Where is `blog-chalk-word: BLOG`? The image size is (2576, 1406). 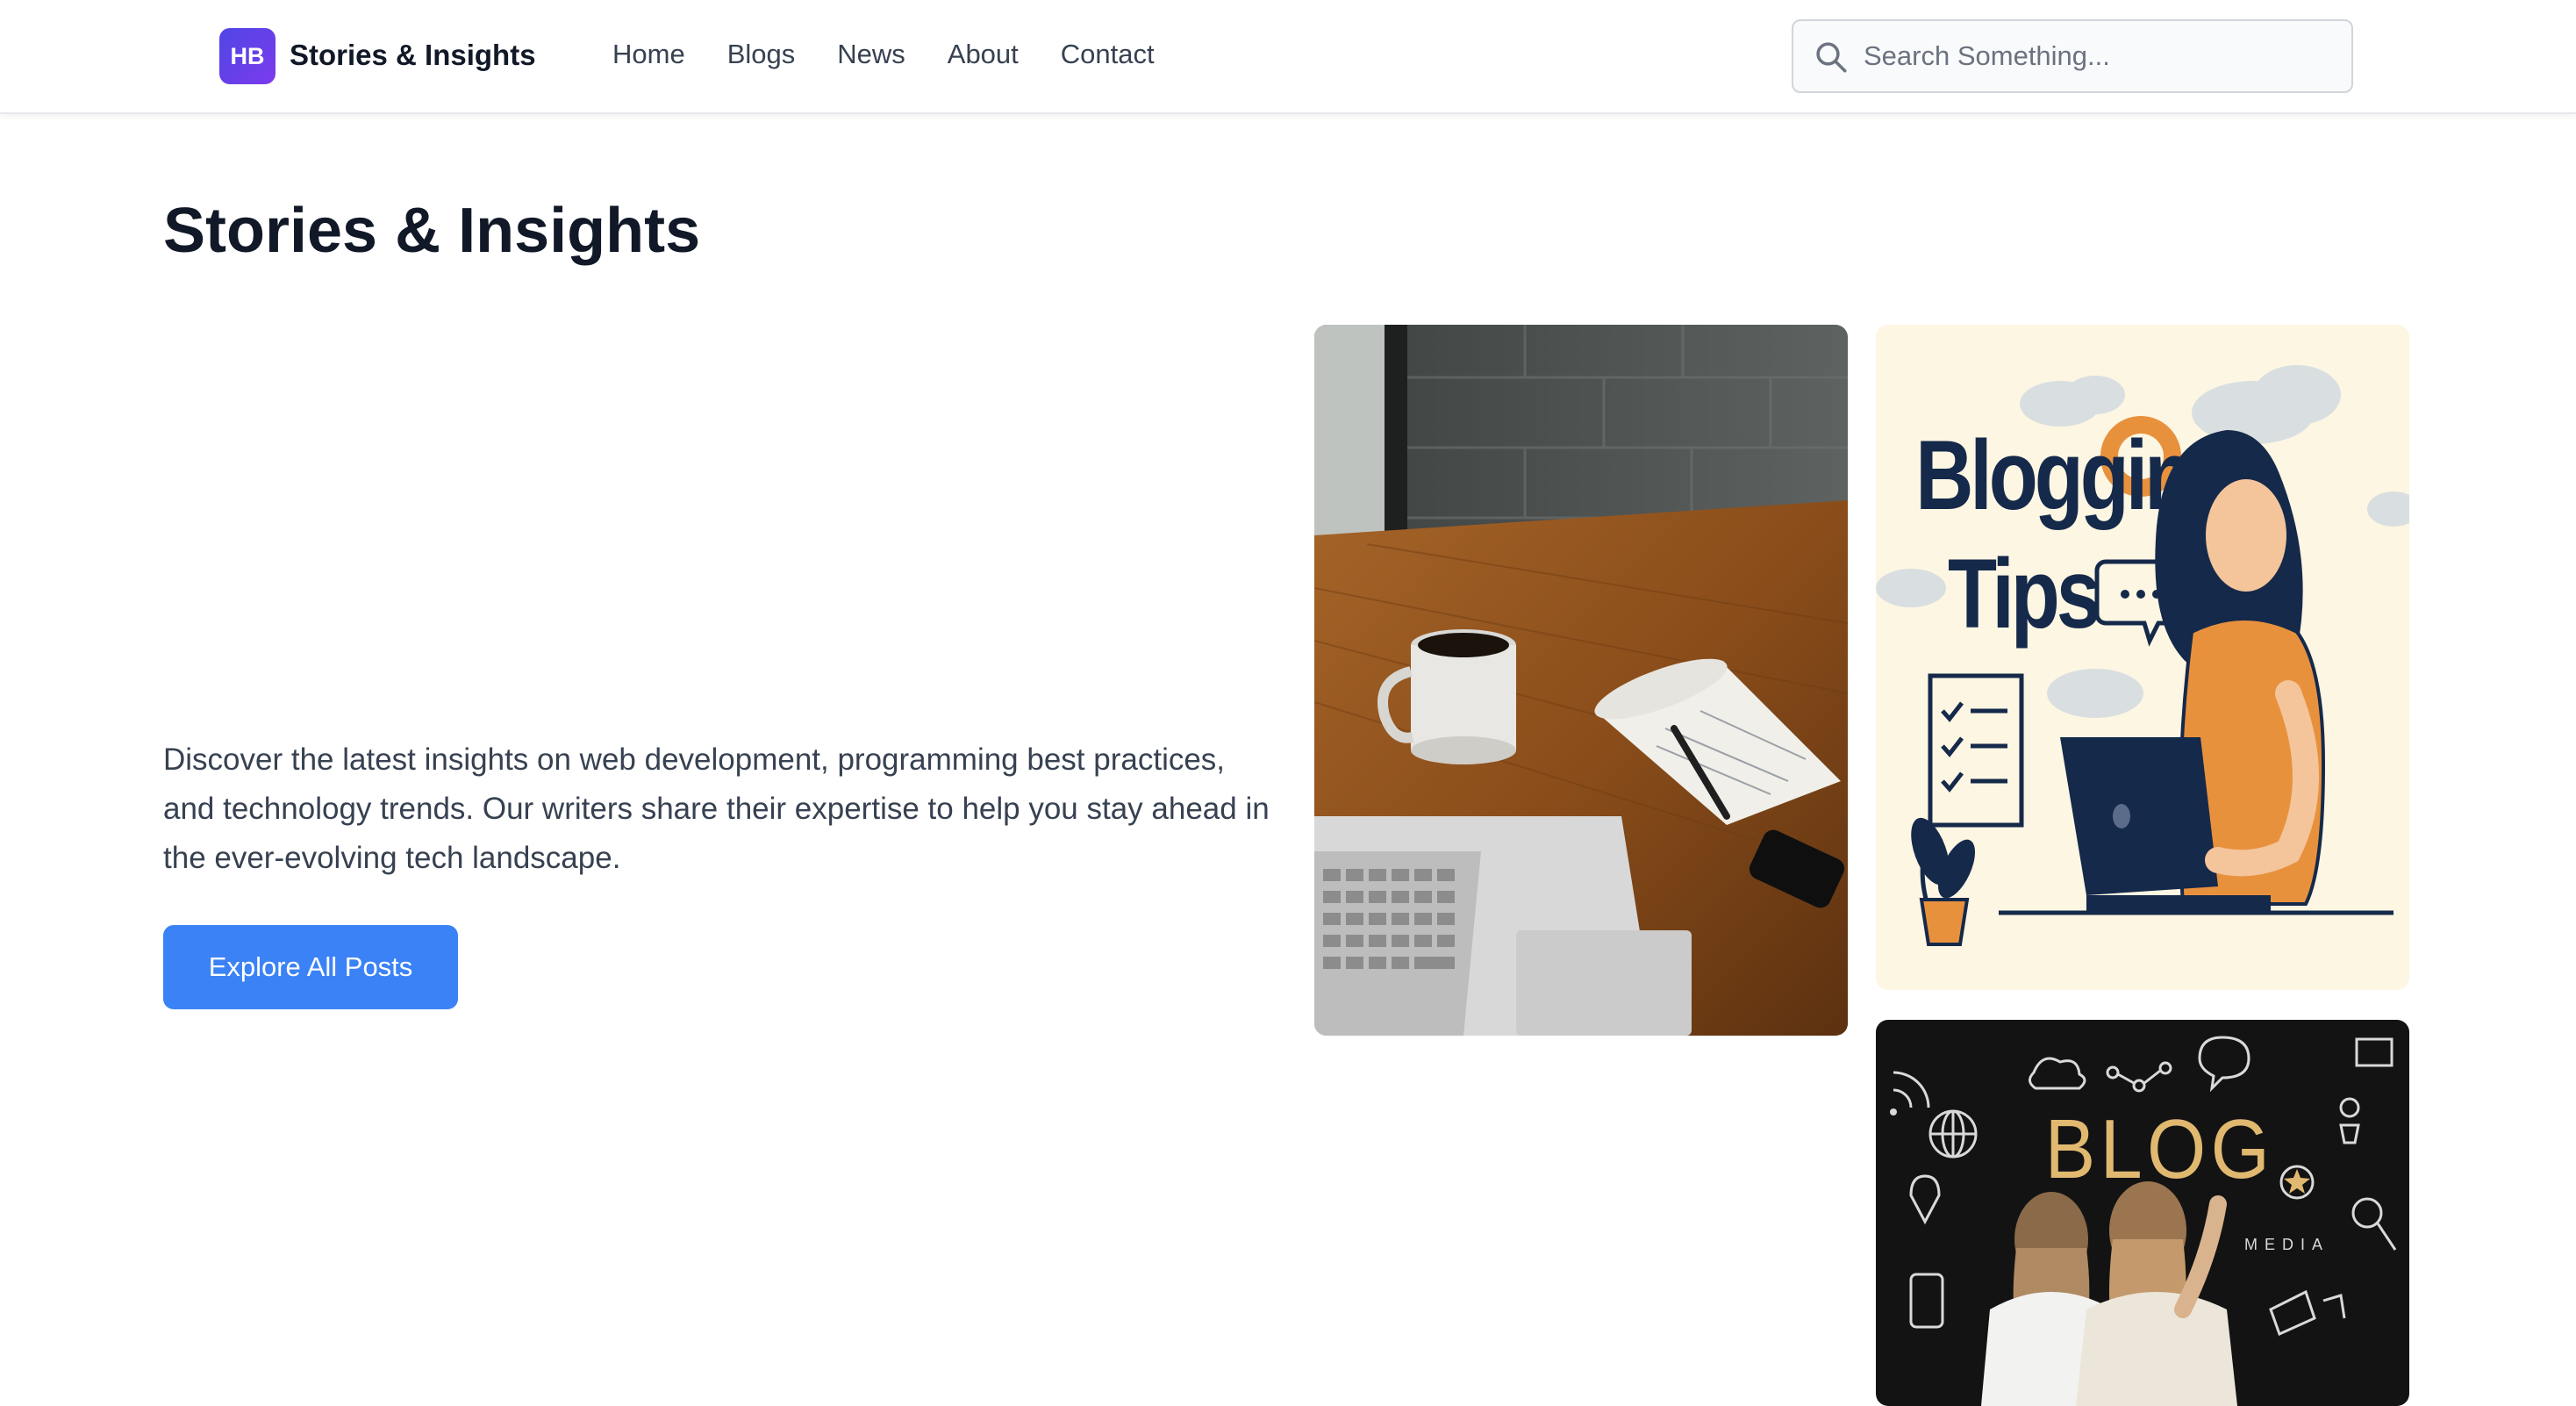 blog-chalk-word: BLOG is located at coordinates (2160, 1149).